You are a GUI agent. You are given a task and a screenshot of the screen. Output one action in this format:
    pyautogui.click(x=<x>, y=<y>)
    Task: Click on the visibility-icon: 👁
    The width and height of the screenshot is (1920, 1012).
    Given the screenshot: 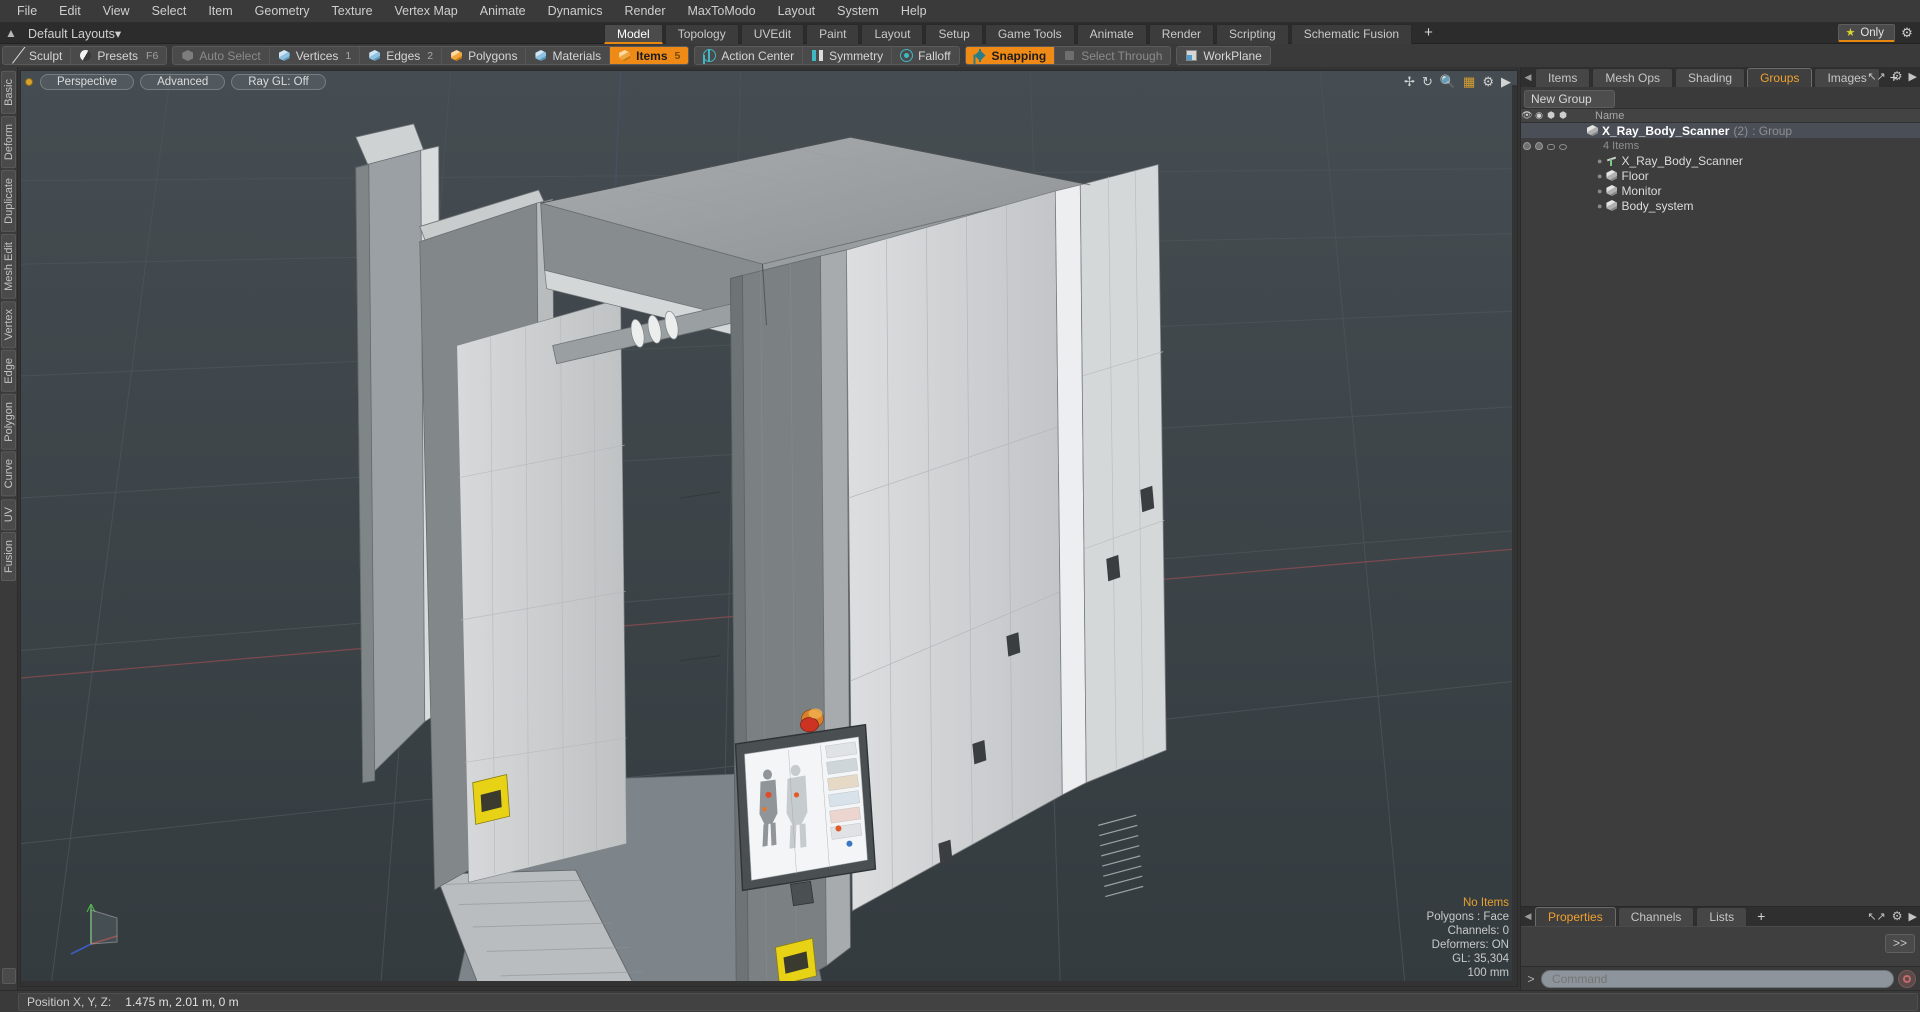 What is the action you would take?
    pyautogui.click(x=1527, y=115)
    